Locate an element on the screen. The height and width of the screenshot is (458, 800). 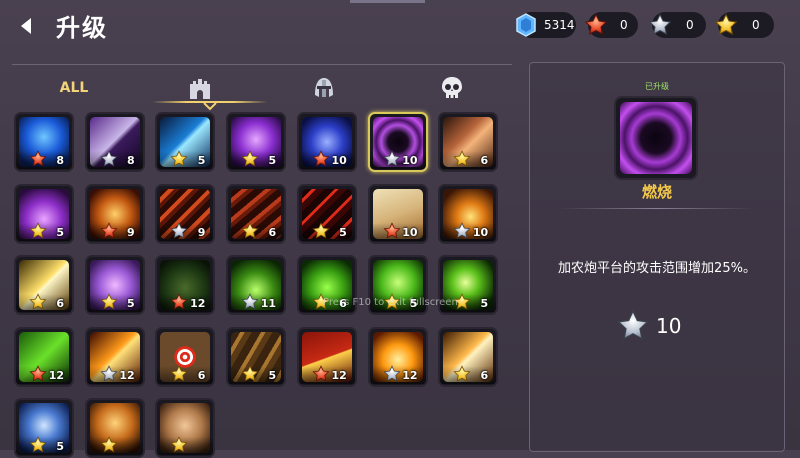
cost-value: 10 is located at coordinates (669, 326).